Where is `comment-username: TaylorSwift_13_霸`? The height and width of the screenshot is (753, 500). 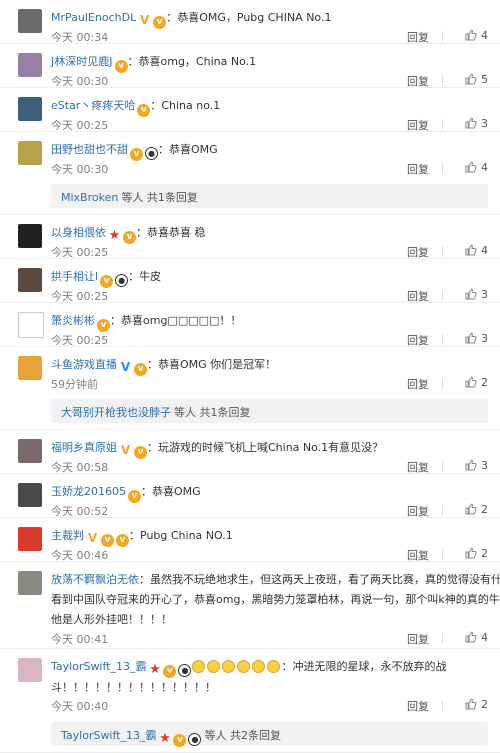 comment-username: TaylorSwift_13_霸 is located at coordinates (98, 666).